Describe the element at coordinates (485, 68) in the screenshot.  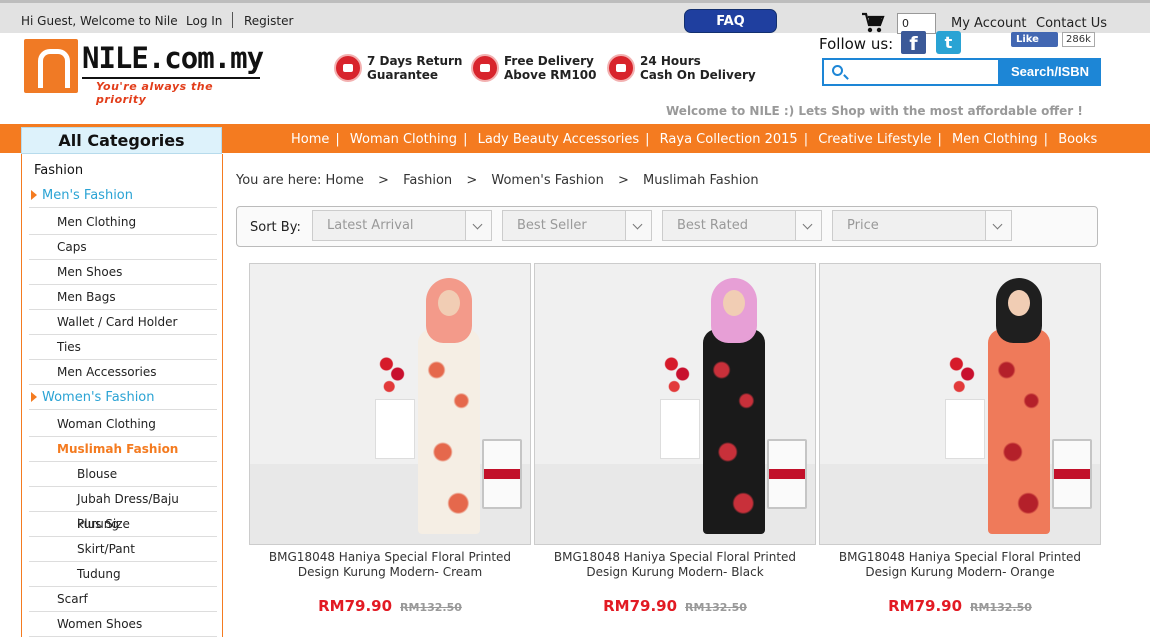
I see `delivery-truck-icon` at that location.